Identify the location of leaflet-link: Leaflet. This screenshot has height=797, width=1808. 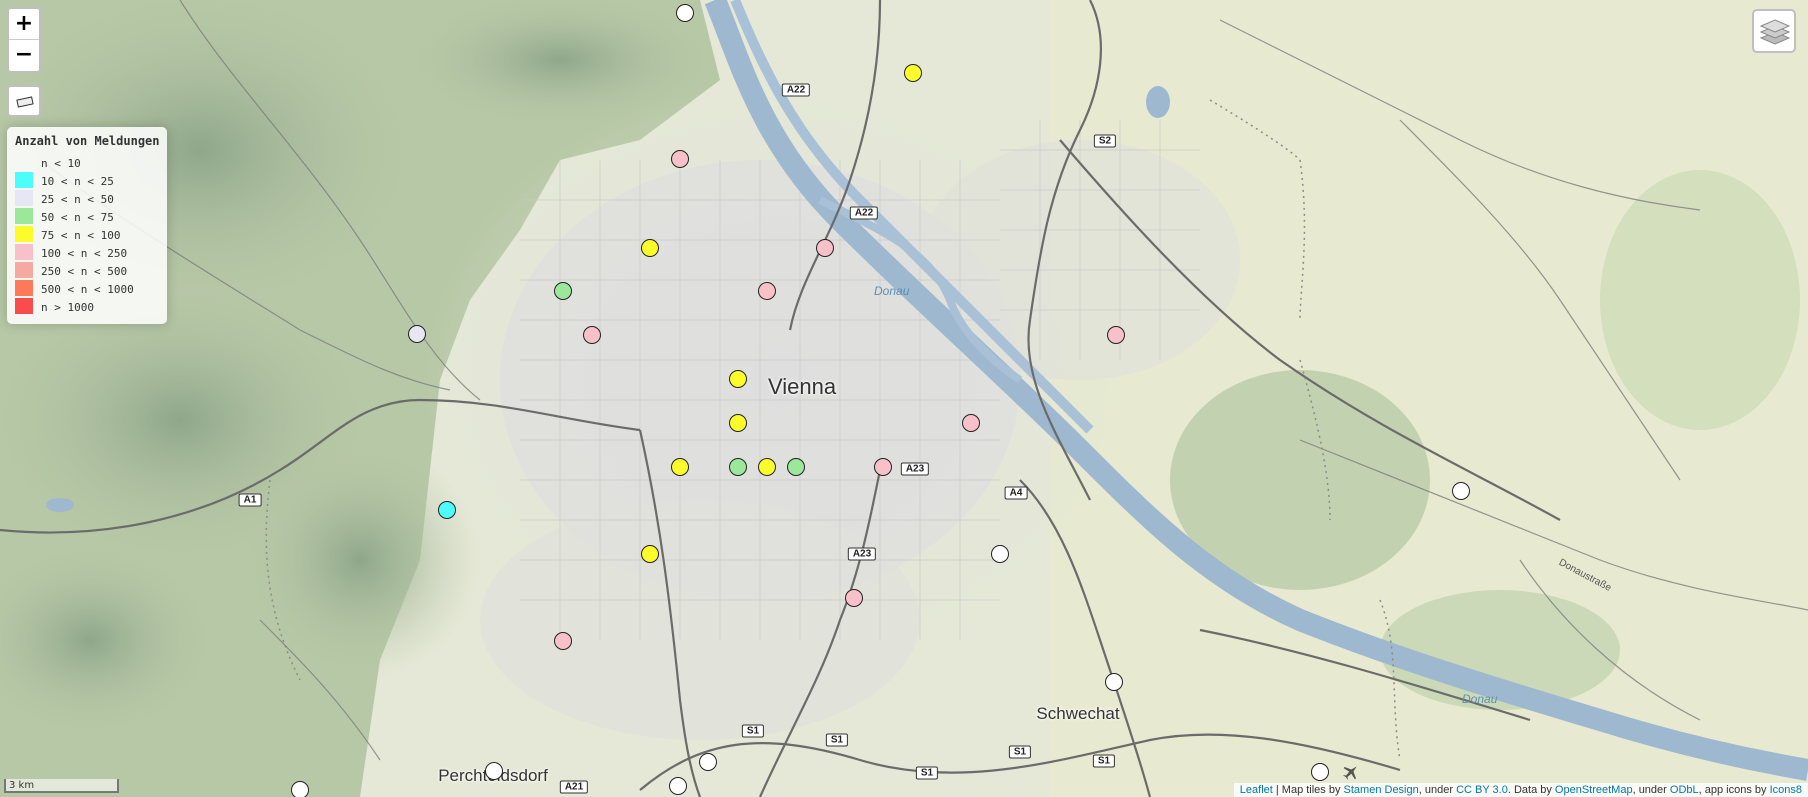
(1256, 790).